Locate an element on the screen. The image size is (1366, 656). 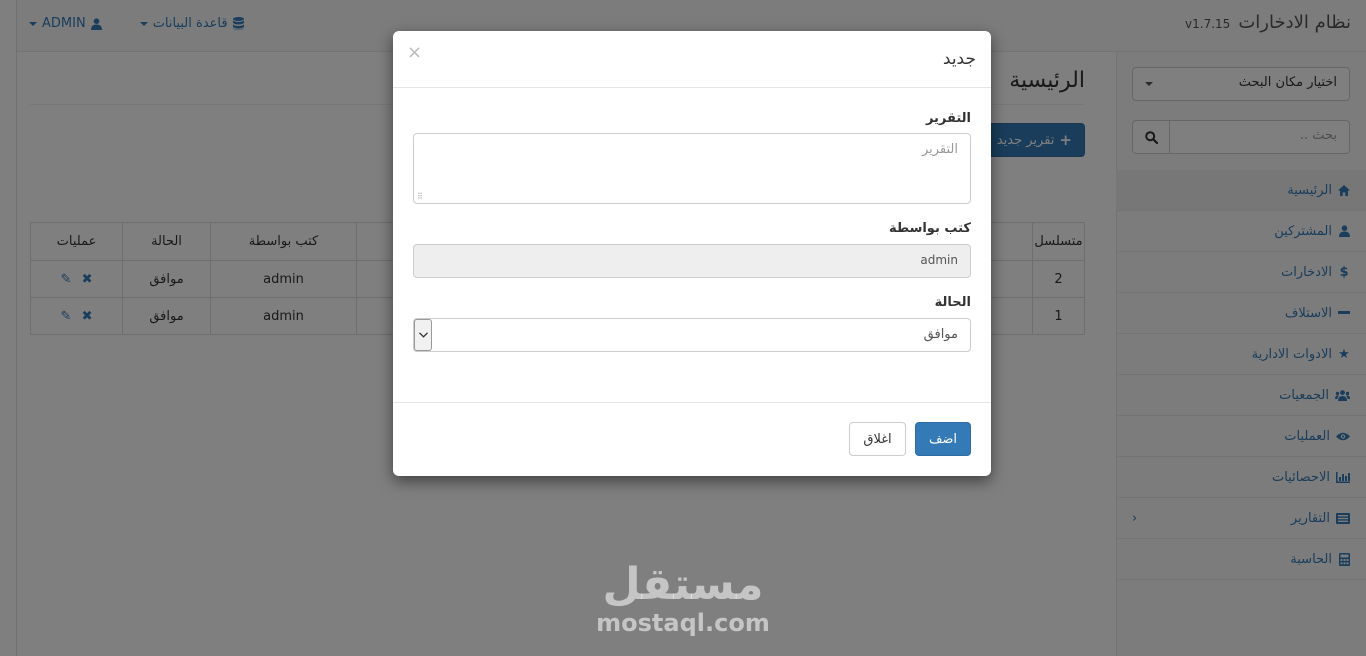
modal-header: جديد × is located at coordinates (692, 59).